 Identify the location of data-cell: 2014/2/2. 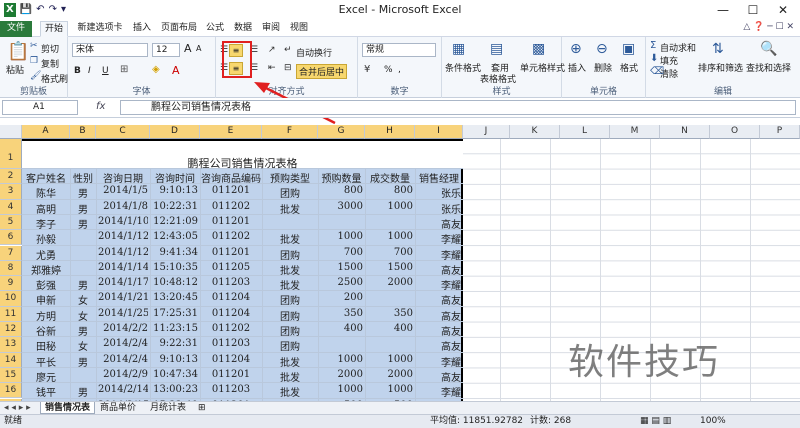
(123, 328).